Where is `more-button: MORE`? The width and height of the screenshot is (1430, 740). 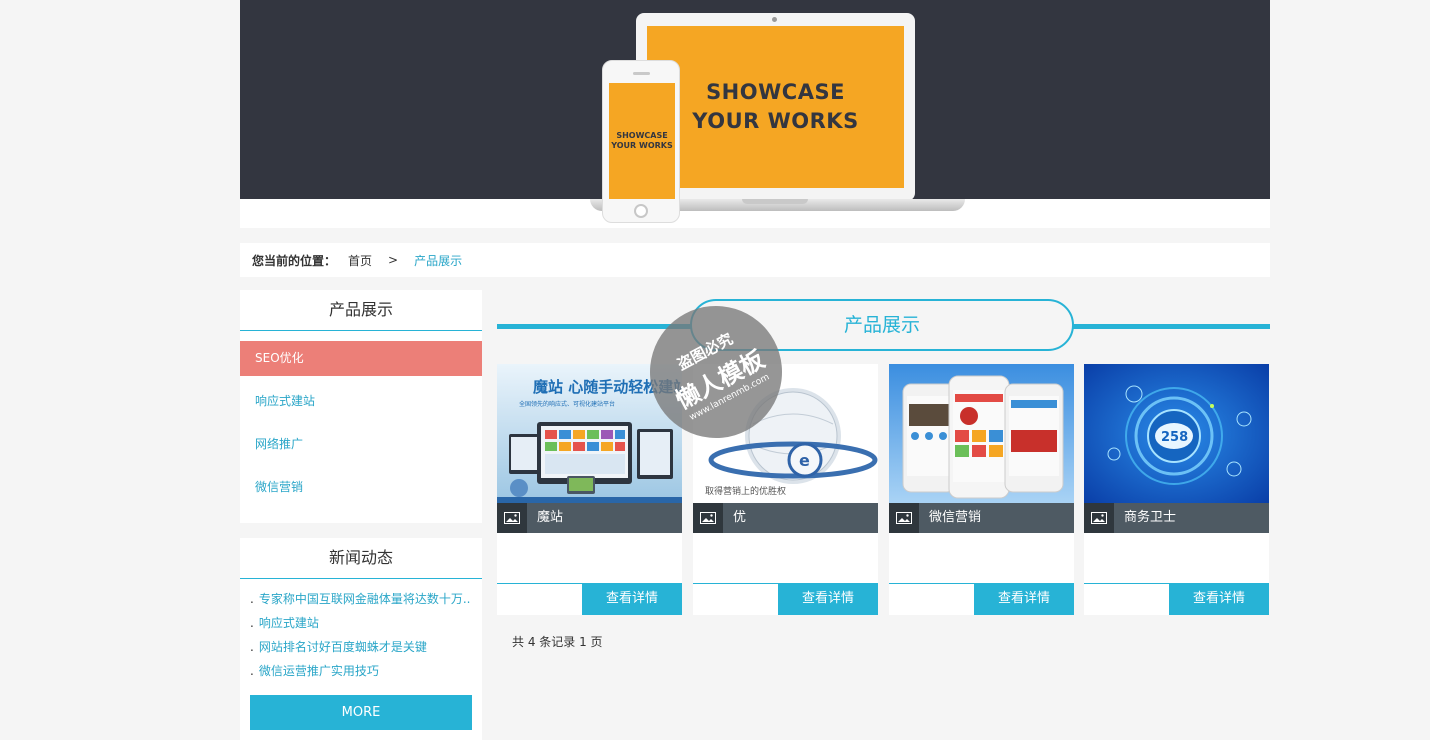
more-button: MORE is located at coordinates (361, 712).